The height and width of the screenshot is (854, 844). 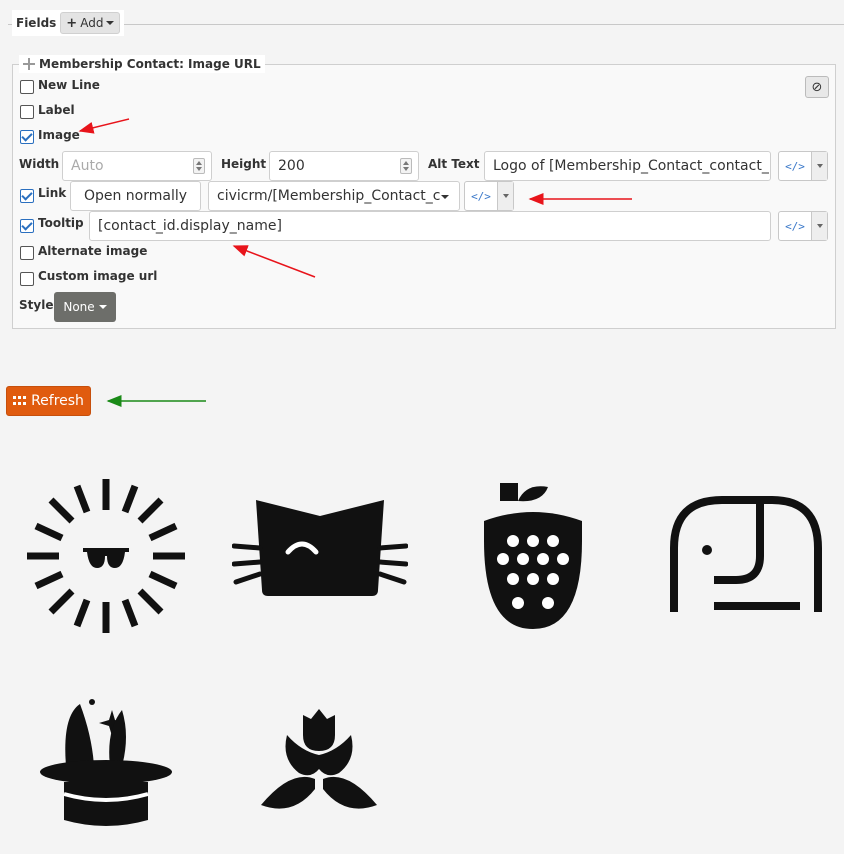 I want to click on magic-hat-rabbit-logo, so click(x=106, y=764).